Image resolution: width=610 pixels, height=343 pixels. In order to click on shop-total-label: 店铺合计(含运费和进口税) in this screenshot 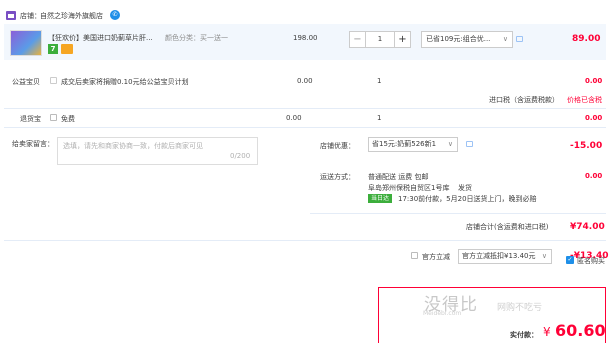, I will do `click(507, 227)`.